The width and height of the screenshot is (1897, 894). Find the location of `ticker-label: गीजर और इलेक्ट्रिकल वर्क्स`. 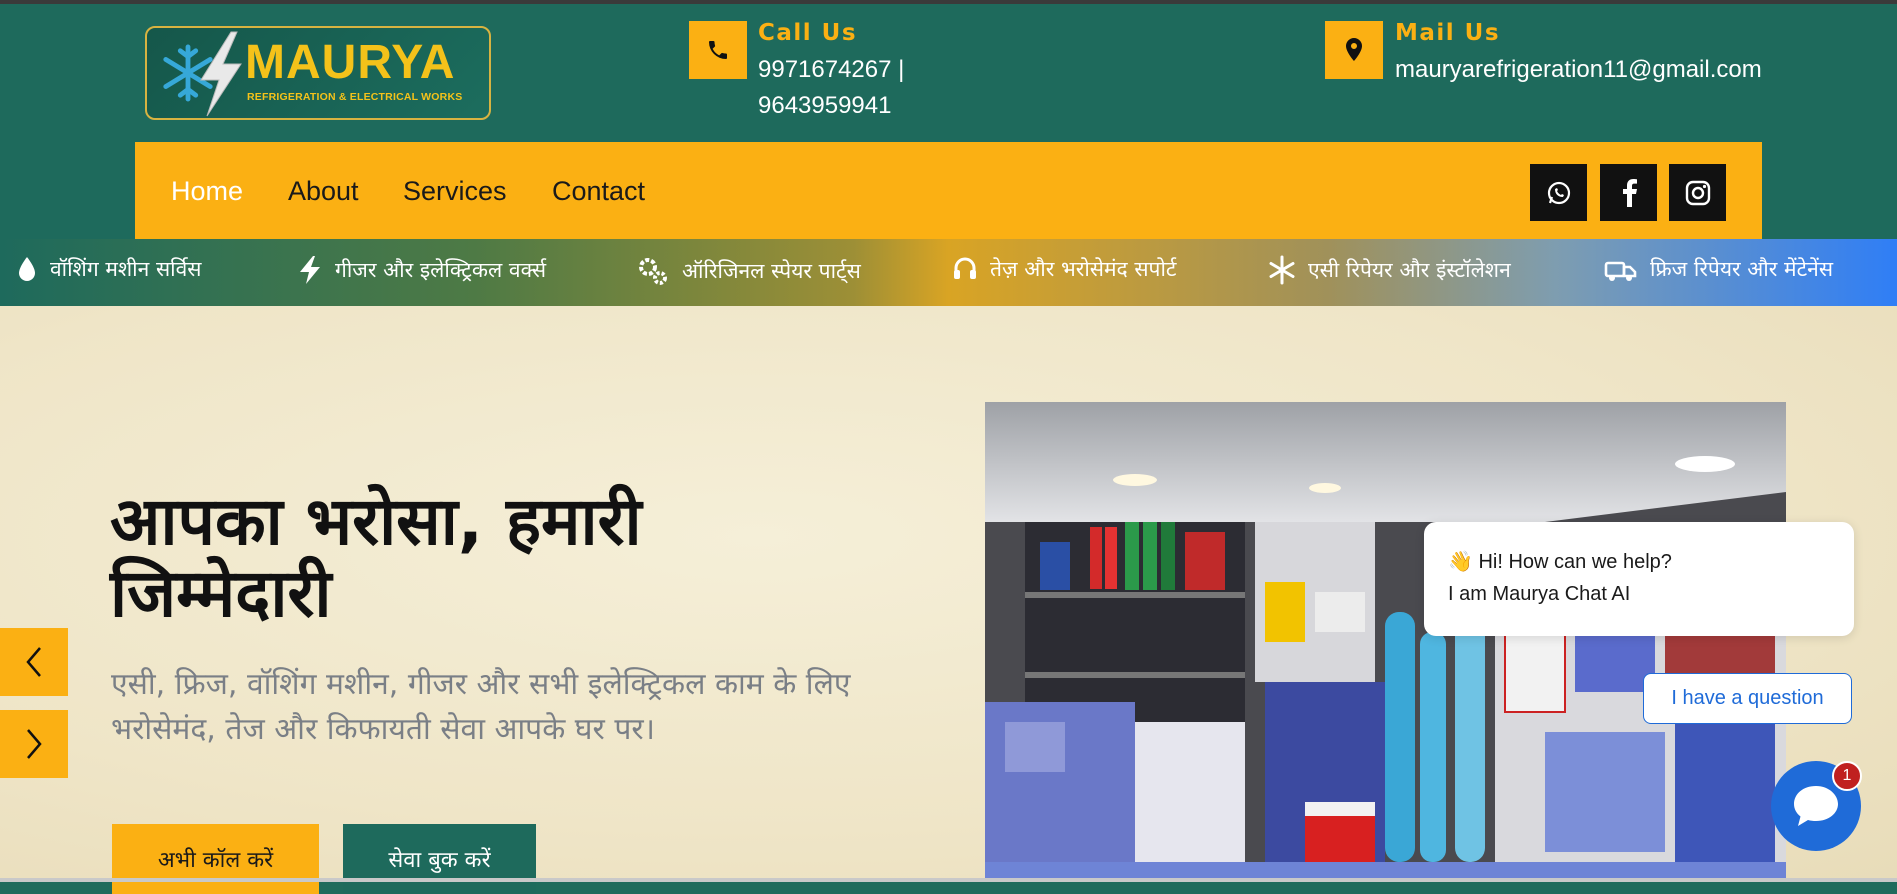

ticker-label: गीजर और इलेक्ट्रिकल वर्क्स is located at coordinates (441, 270).